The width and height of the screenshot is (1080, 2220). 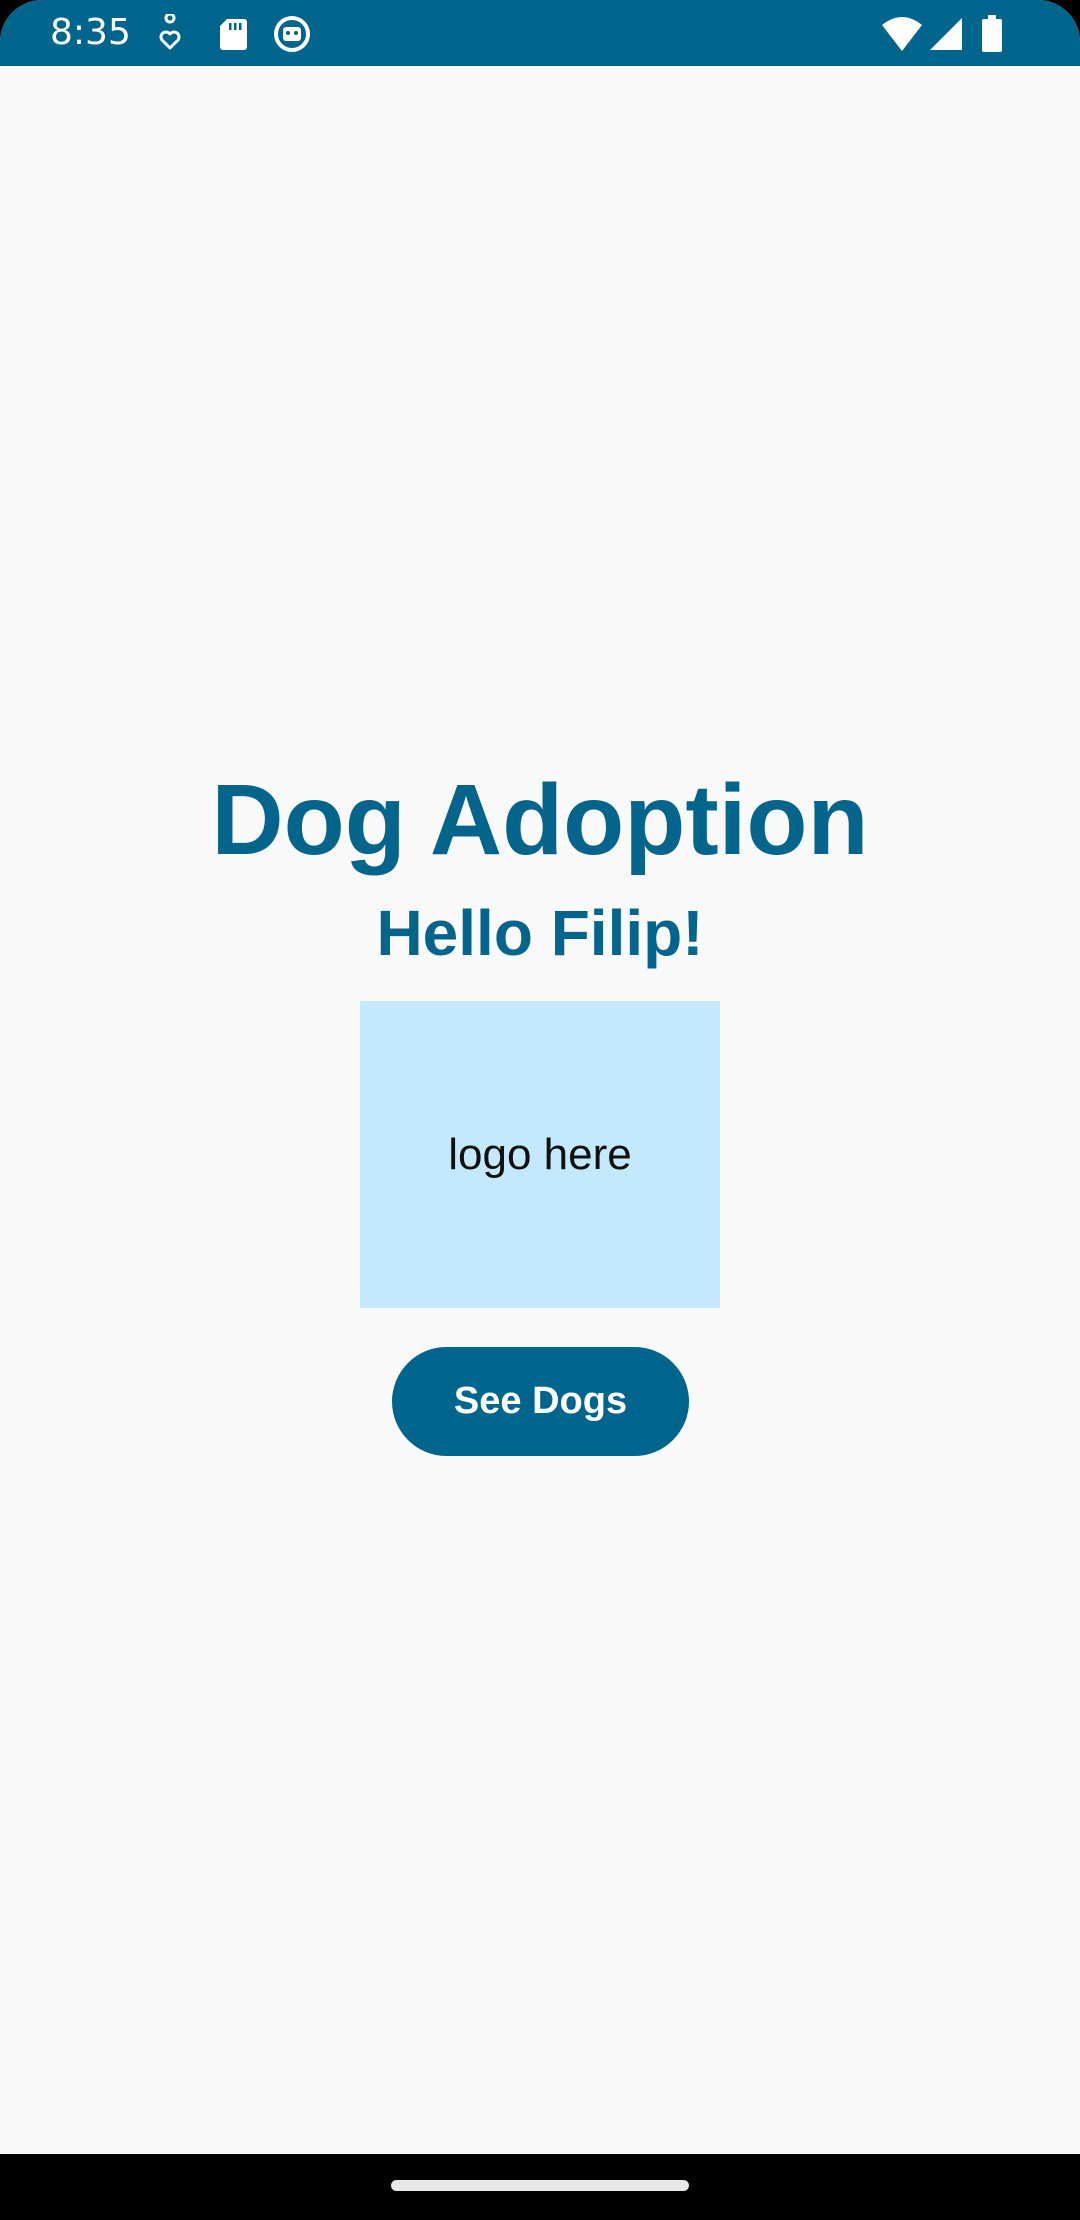 What do you see at coordinates (170, 34) in the screenshot?
I see `podcast-heart-icon` at bounding box center [170, 34].